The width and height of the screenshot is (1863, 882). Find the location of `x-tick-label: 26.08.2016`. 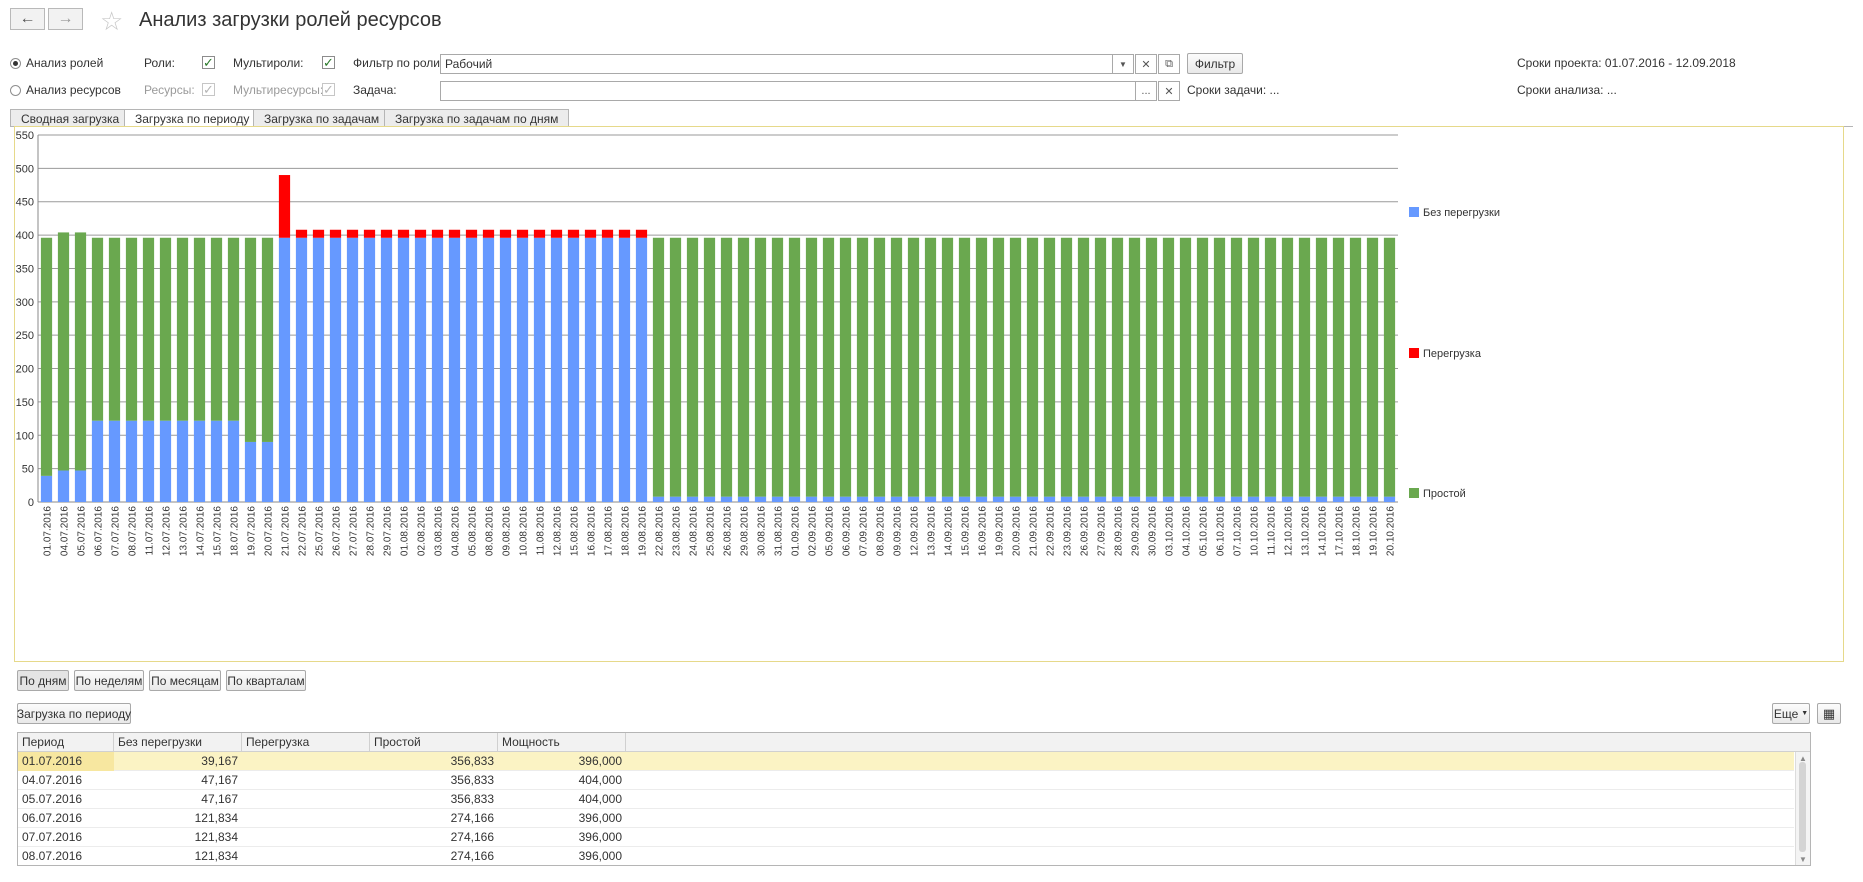

x-tick-label: 26.08.2016 is located at coordinates (728, 531).